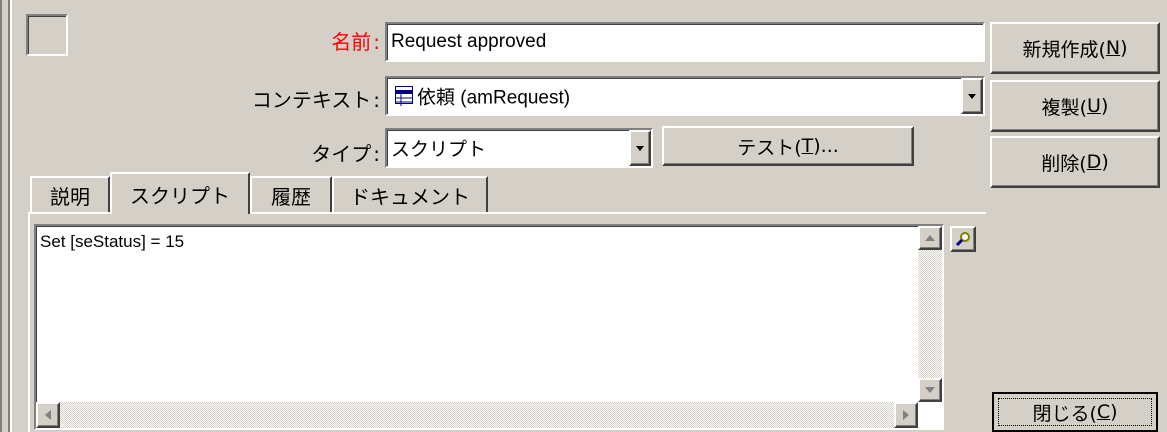  Describe the element at coordinates (1113, 48) in the screenshot. I see `new-button-hotkey: N` at that location.